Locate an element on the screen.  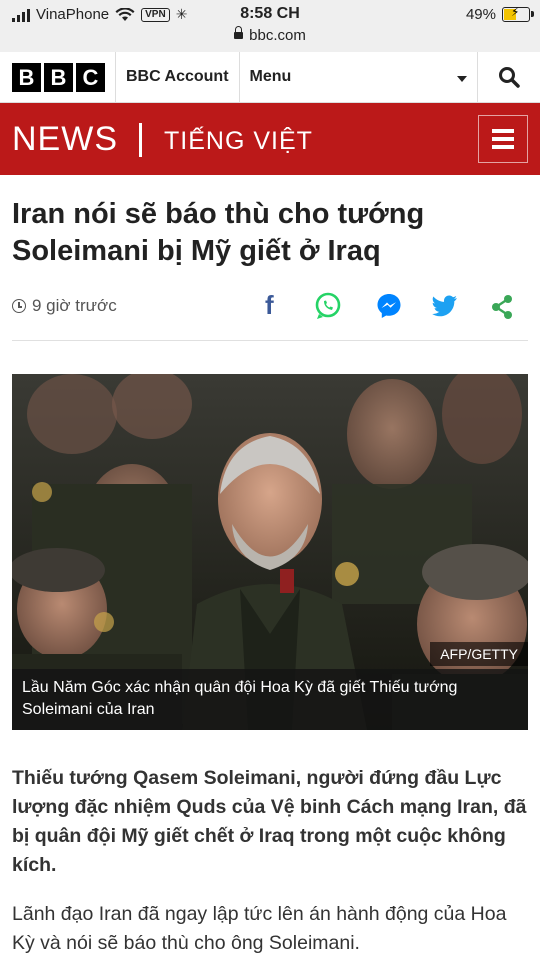
whatsapp-share-icon is located at coordinates (328, 306).